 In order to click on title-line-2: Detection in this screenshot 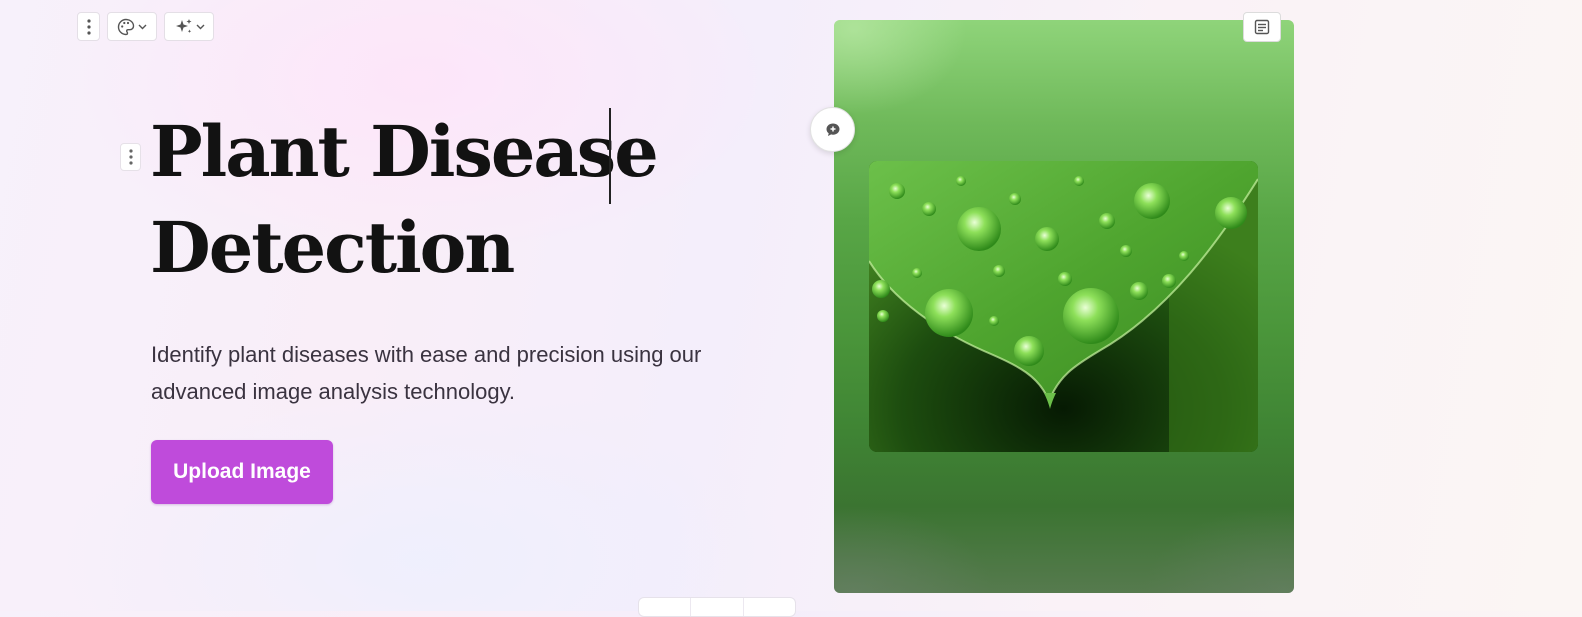, I will do `click(332, 247)`.